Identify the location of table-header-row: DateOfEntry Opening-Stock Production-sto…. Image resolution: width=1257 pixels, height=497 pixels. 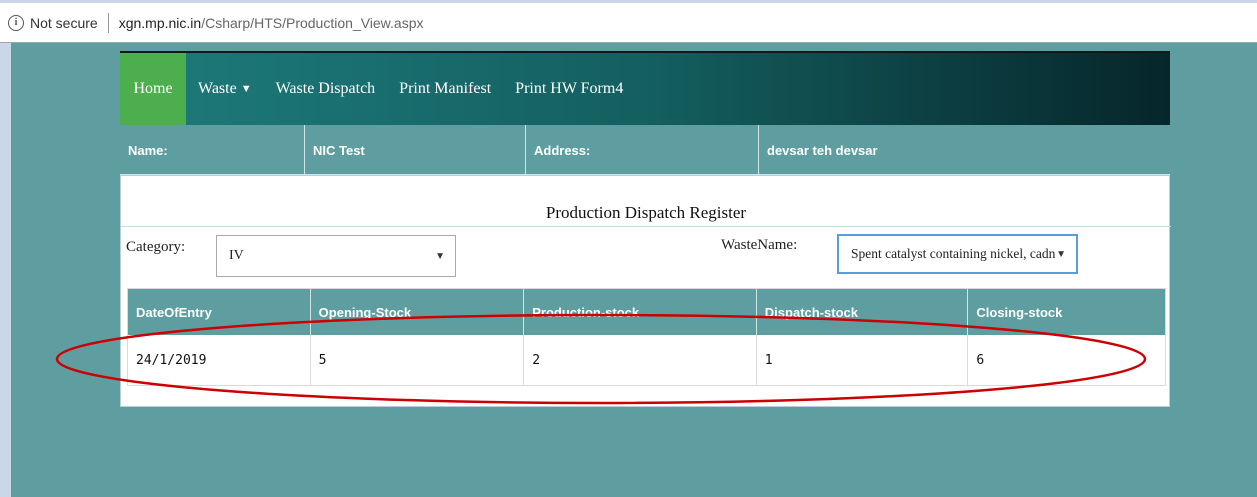
(646, 312).